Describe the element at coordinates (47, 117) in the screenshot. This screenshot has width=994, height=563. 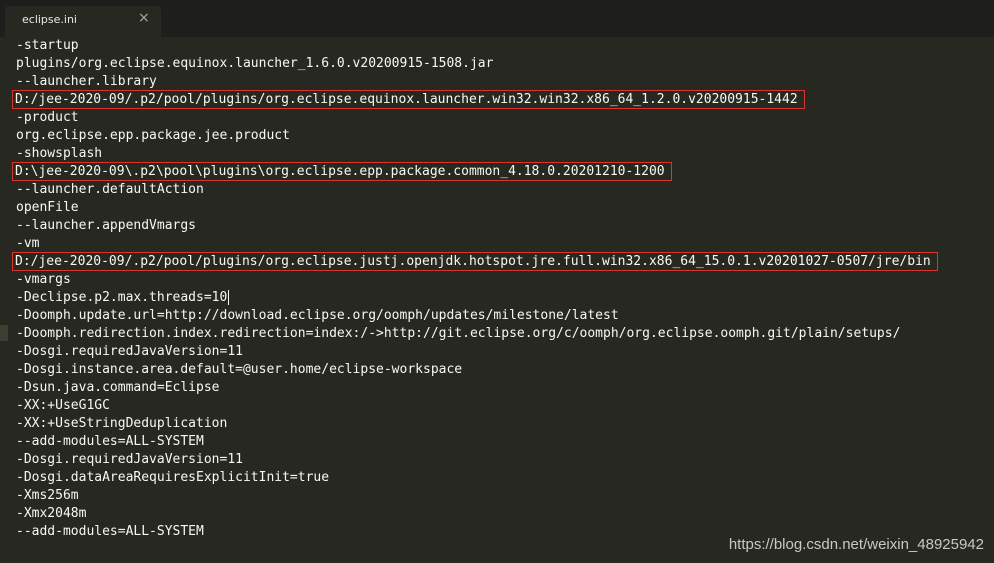
I see `line-text: -product` at that location.